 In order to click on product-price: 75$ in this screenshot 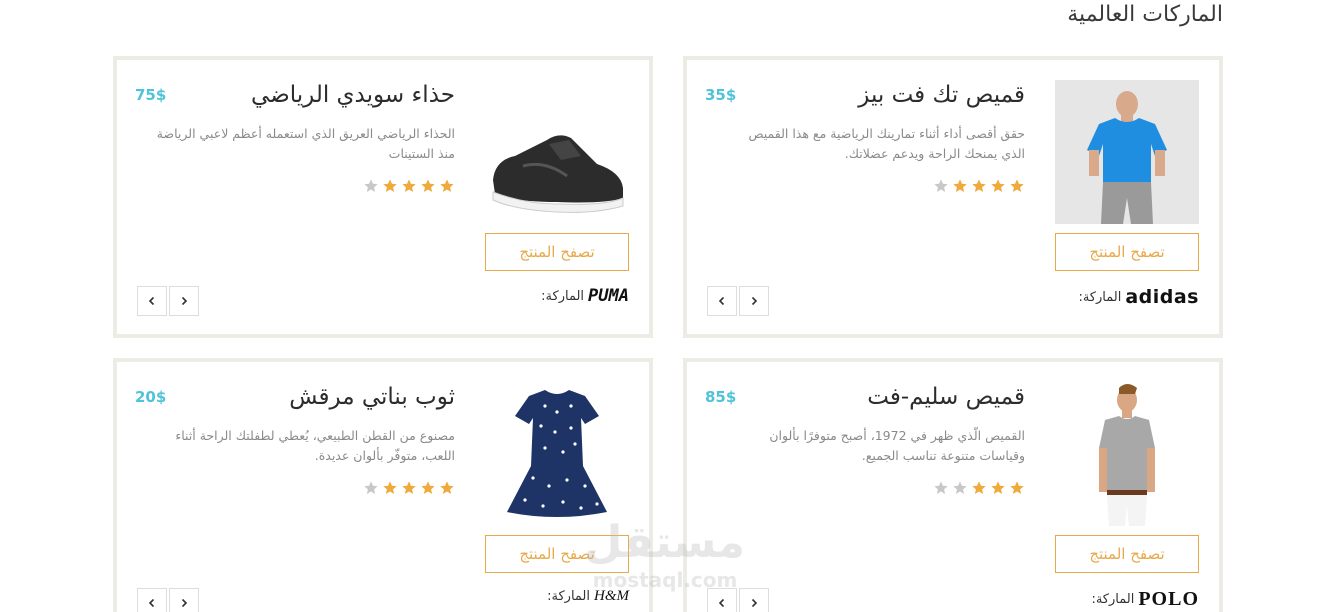, I will do `click(151, 95)`.